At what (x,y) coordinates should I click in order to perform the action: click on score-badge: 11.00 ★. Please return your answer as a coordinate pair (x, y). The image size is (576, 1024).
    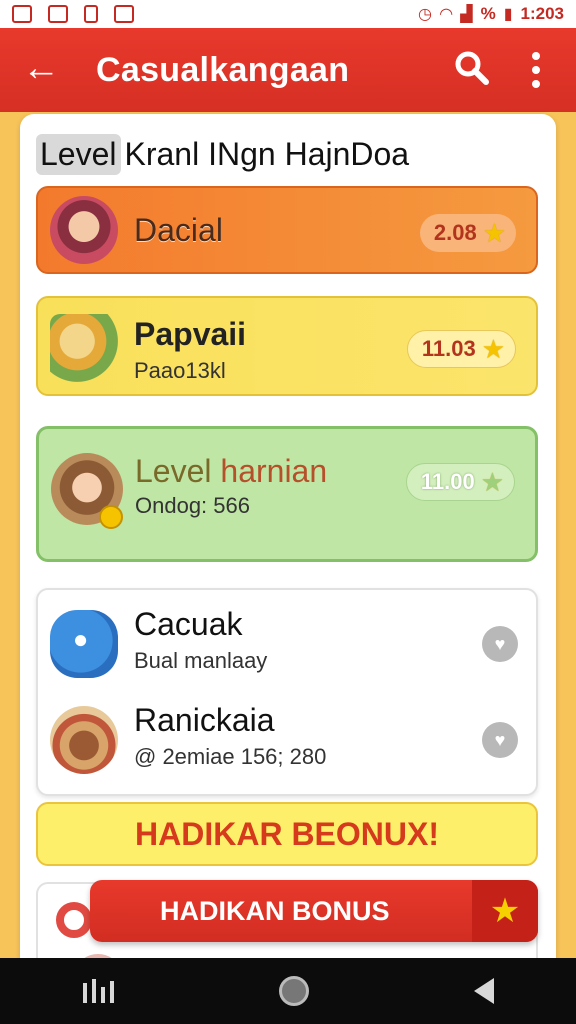
    Looking at the image, I should click on (460, 482).